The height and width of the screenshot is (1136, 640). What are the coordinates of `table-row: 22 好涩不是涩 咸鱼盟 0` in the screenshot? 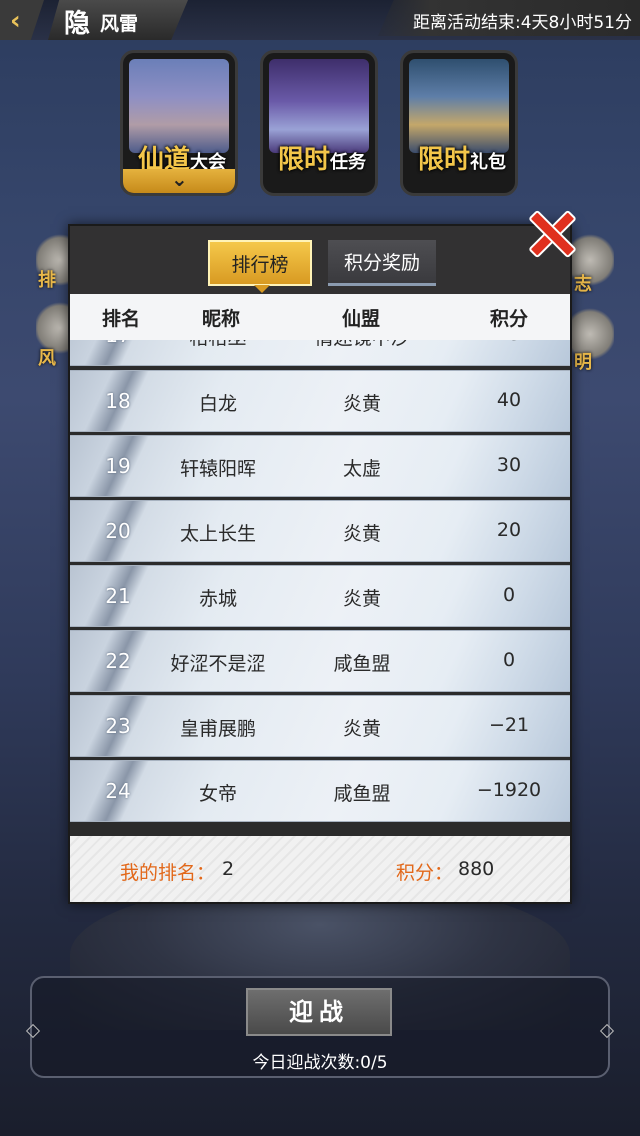 It's located at (320, 661).